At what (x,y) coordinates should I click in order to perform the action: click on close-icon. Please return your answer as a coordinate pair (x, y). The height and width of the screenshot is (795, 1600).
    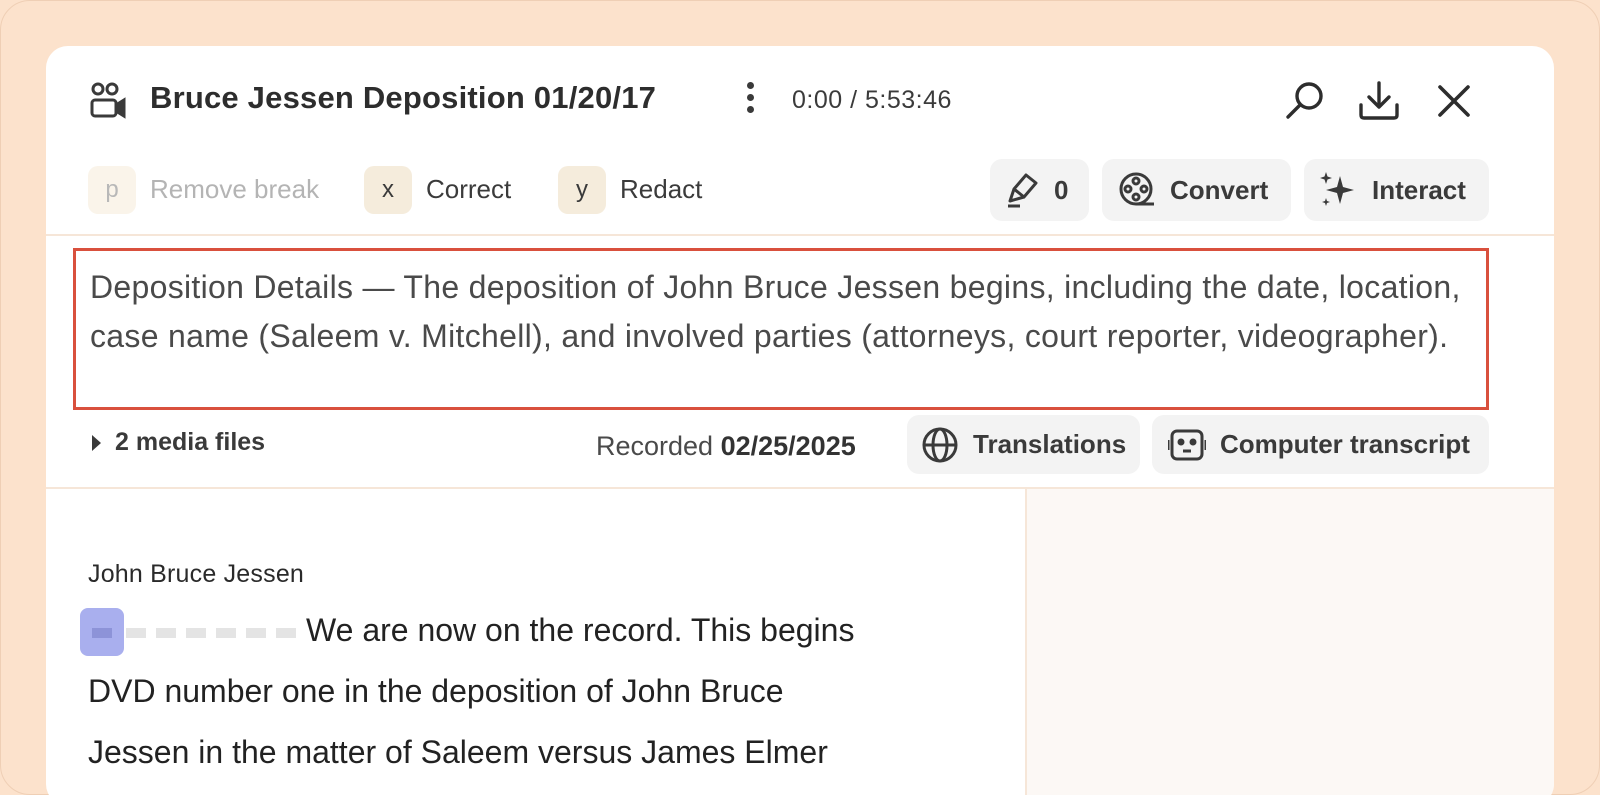
    Looking at the image, I should click on (1454, 101).